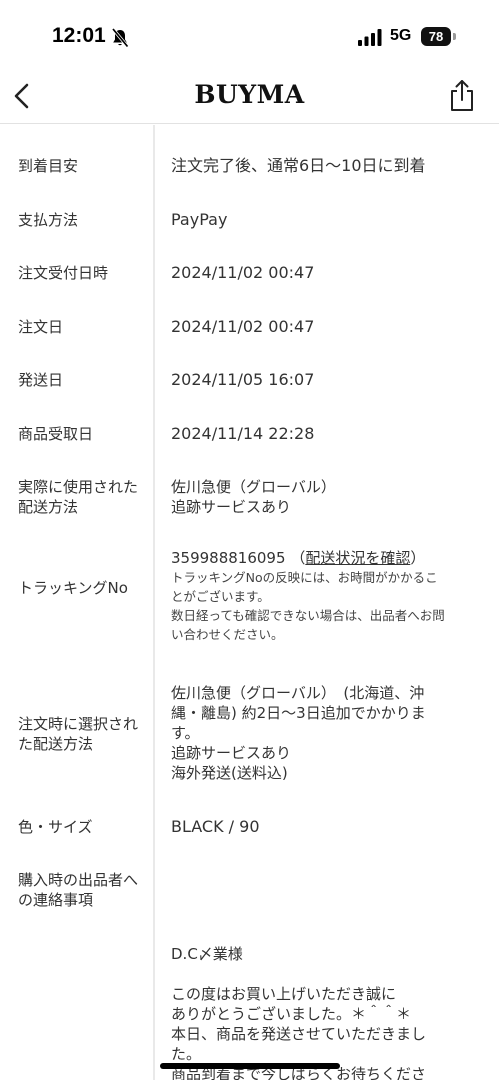 Image resolution: width=499 pixels, height=1080 pixels. What do you see at coordinates (330, 974) in the screenshot?
I see `message-line` at bounding box center [330, 974].